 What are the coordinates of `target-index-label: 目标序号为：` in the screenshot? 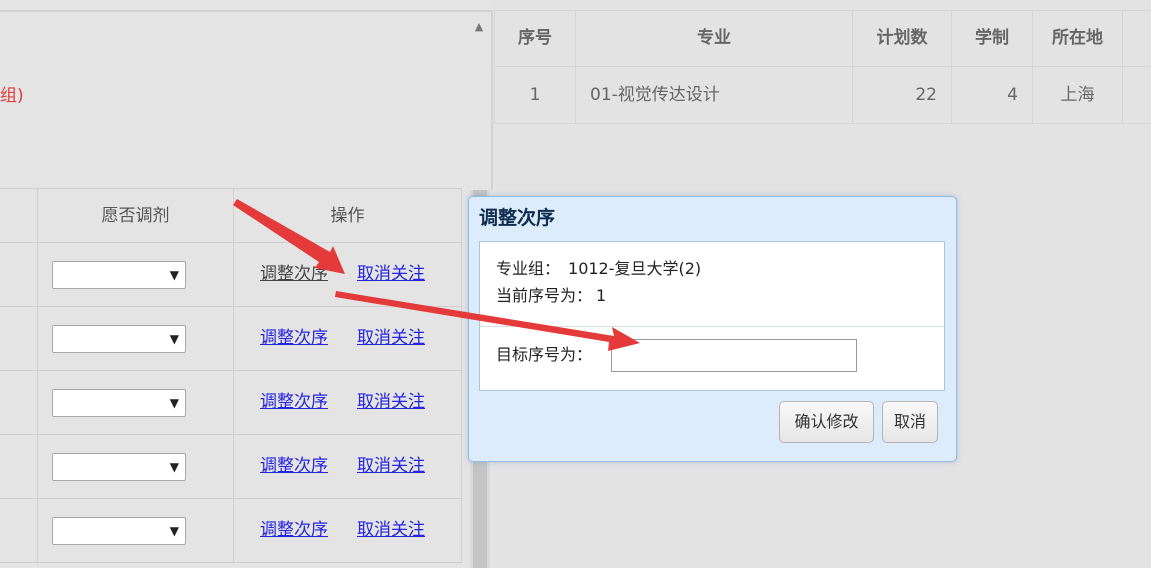 It's located at (544, 354).